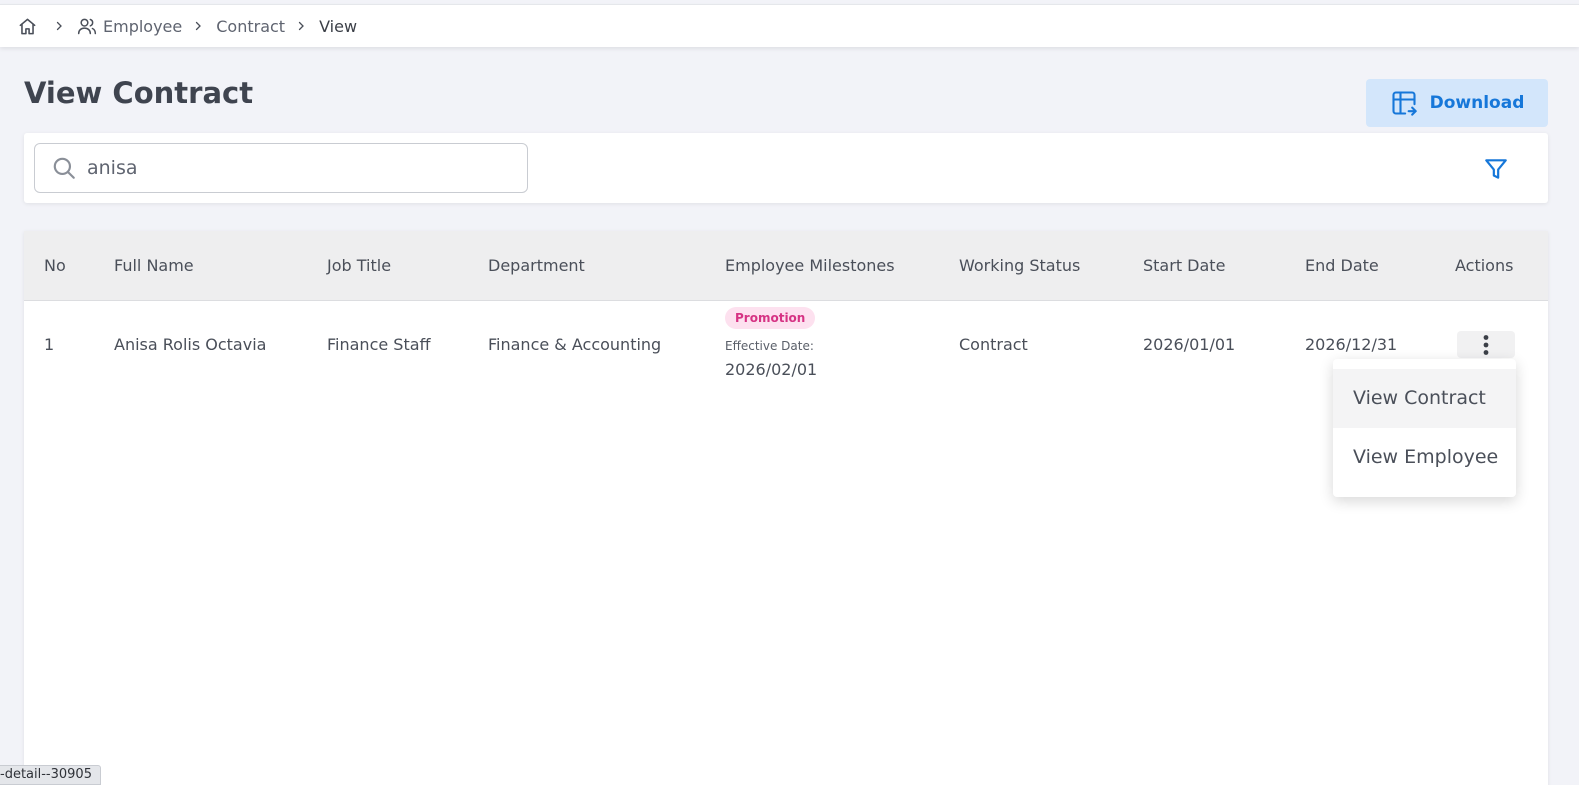 This screenshot has width=1579, height=785. What do you see at coordinates (1424, 457) in the screenshot?
I see `menu-item-view-employee: View Employee` at bounding box center [1424, 457].